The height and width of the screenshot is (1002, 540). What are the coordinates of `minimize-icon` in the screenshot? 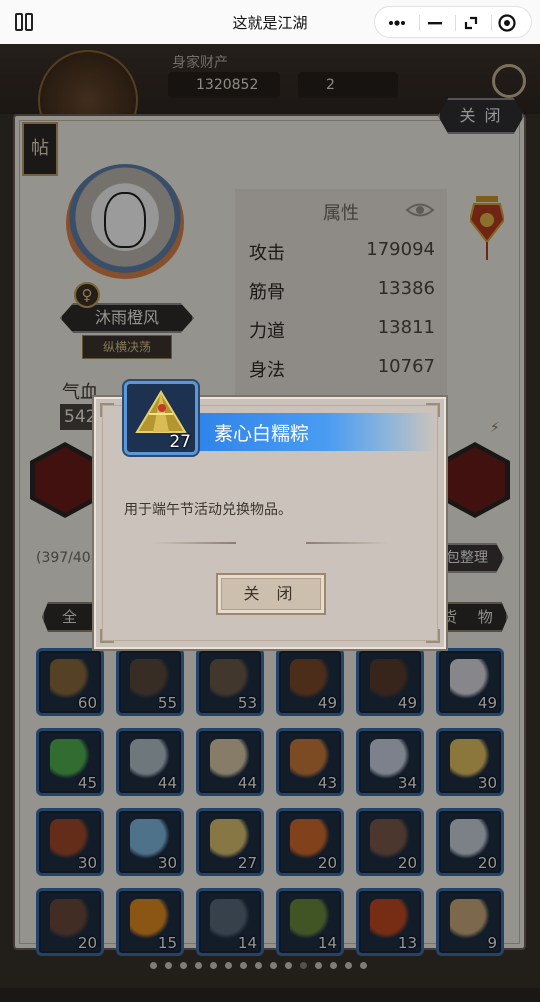 It's located at (435, 23).